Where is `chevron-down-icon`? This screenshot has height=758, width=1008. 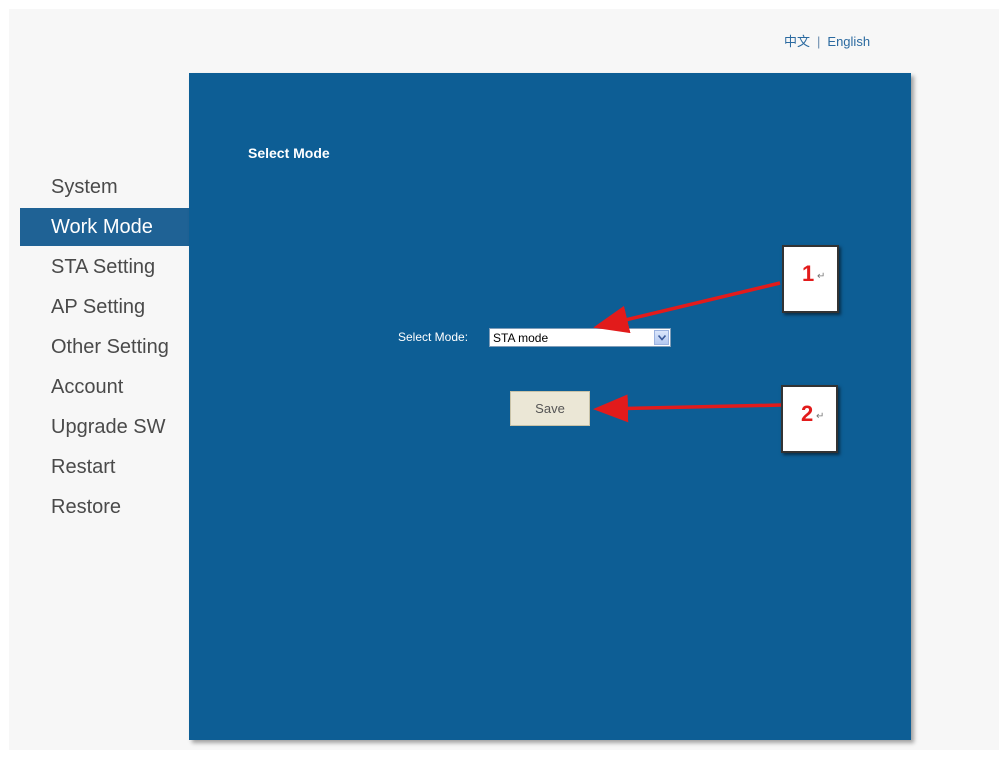 chevron-down-icon is located at coordinates (661, 337).